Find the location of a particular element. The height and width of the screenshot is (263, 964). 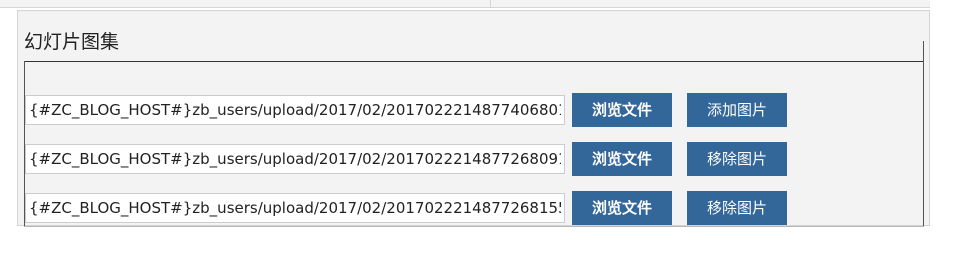

image-row-3: 浏览文件 移除图片 is located at coordinates (474, 208).